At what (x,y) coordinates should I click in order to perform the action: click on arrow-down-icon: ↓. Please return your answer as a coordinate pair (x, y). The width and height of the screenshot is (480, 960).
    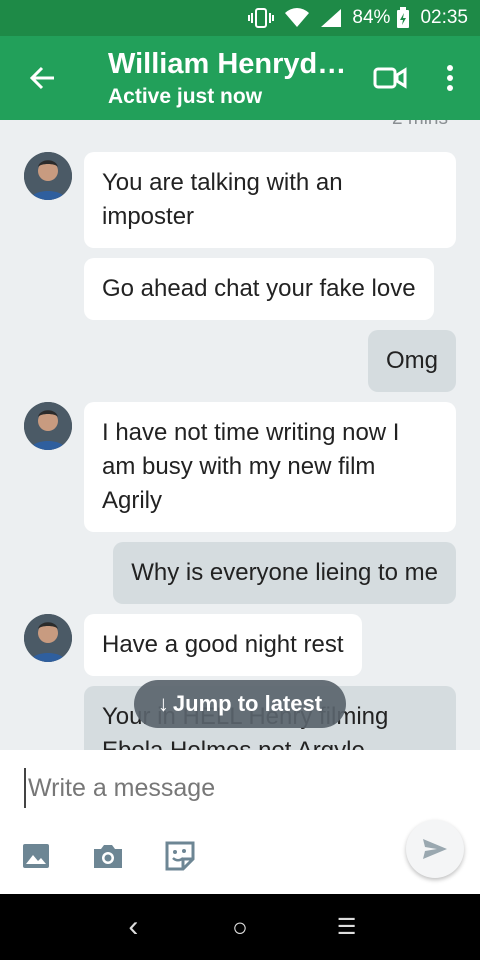
    Looking at the image, I should click on (163, 703).